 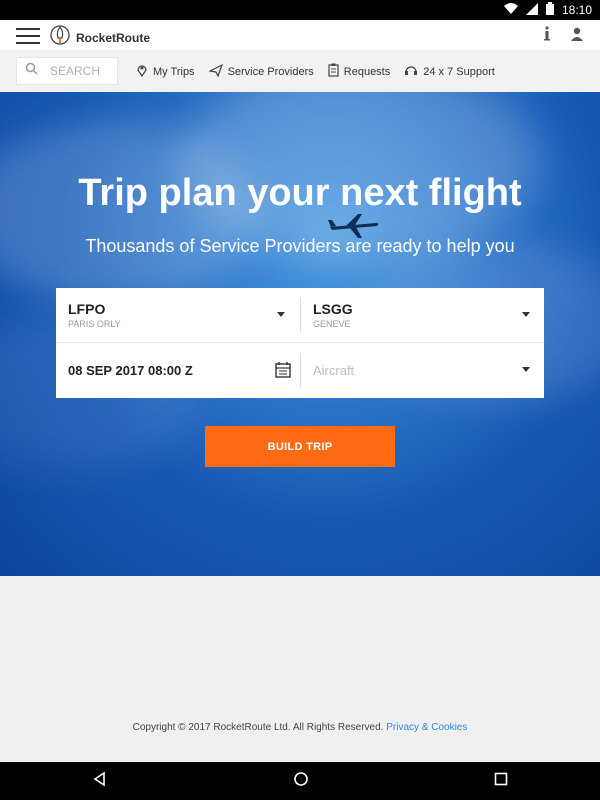 What do you see at coordinates (270, 71) in the screenshot?
I see `nav-service-providers-label: Service Providers` at bounding box center [270, 71].